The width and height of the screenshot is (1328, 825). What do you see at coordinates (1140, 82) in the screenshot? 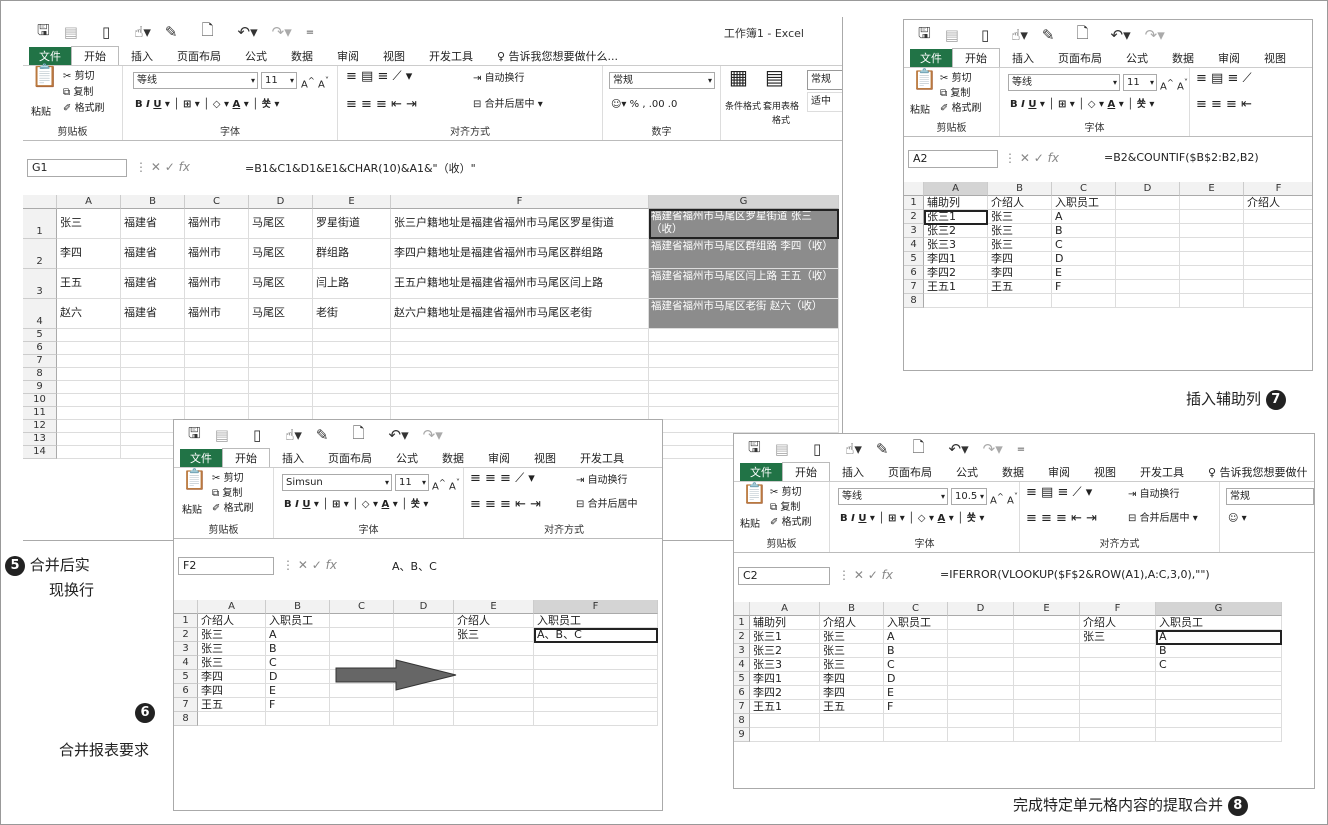
I see `font-size-select: 11 ▾` at bounding box center [1140, 82].